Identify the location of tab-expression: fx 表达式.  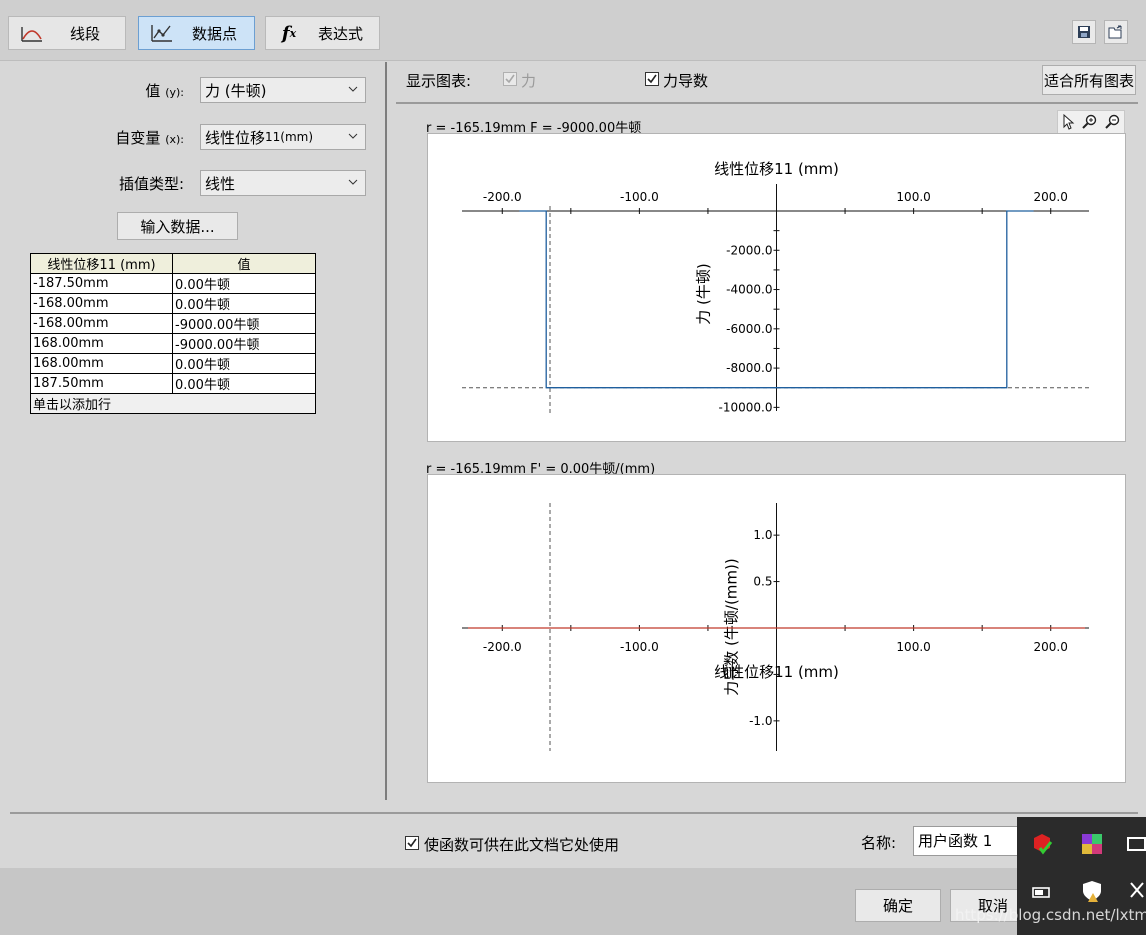
(322, 33).